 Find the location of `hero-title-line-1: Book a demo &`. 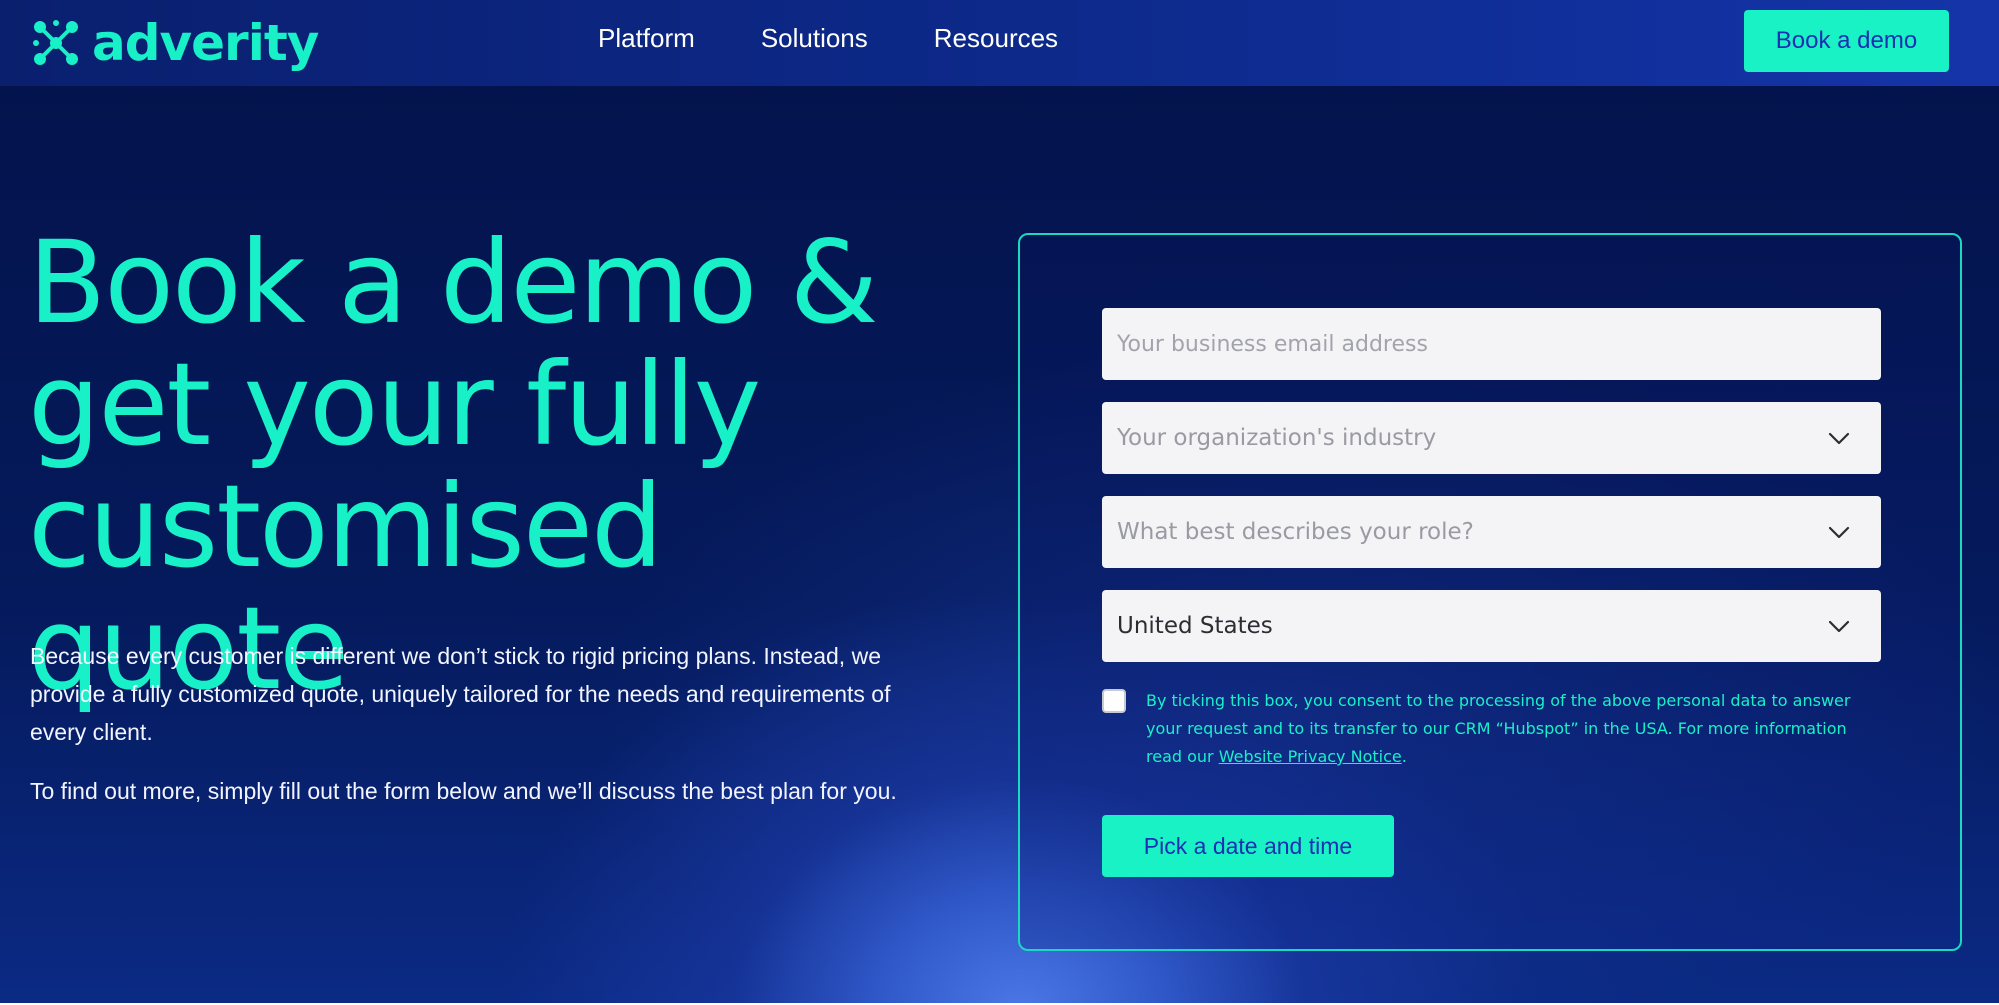

hero-title-line-1: Book a demo & is located at coordinates (453, 282).